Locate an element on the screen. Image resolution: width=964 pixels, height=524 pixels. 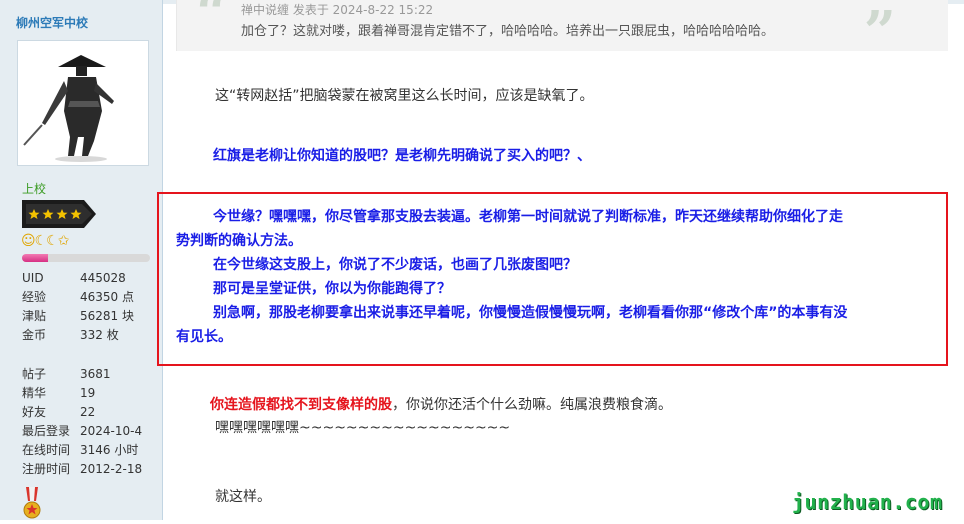
post-paragraph-4: 你连造假都找不到支像样的股，你说你还活个什么劲嘛。纯属浪费粮食滴。 is located at coordinates (441, 405).